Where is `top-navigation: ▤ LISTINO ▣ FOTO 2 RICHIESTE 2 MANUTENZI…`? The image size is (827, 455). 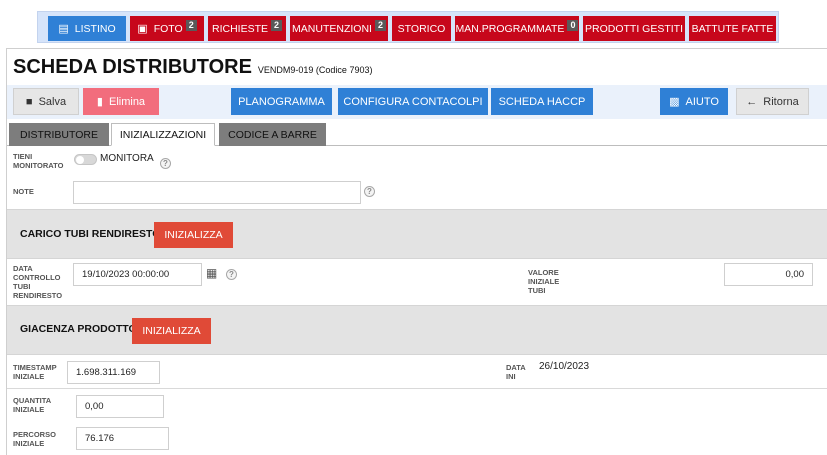 top-navigation: ▤ LISTINO ▣ FOTO 2 RICHIESTE 2 MANUTENZI… is located at coordinates (408, 27).